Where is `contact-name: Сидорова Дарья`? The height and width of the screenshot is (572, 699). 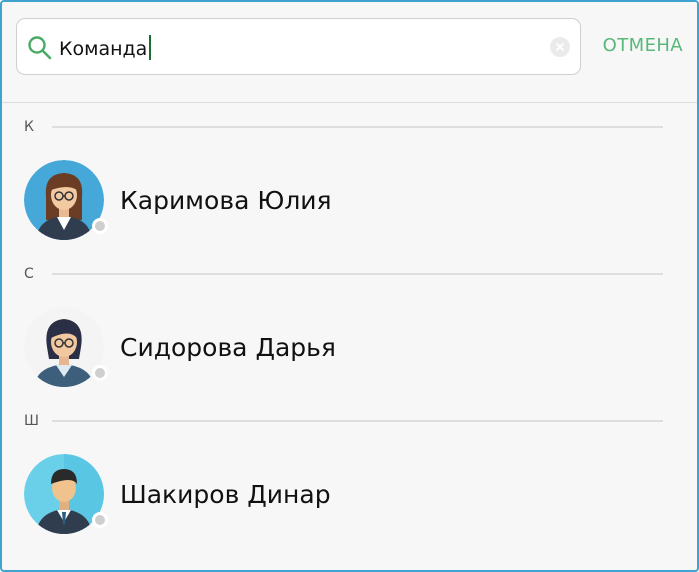 contact-name: Сидорова Дарья is located at coordinates (228, 347).